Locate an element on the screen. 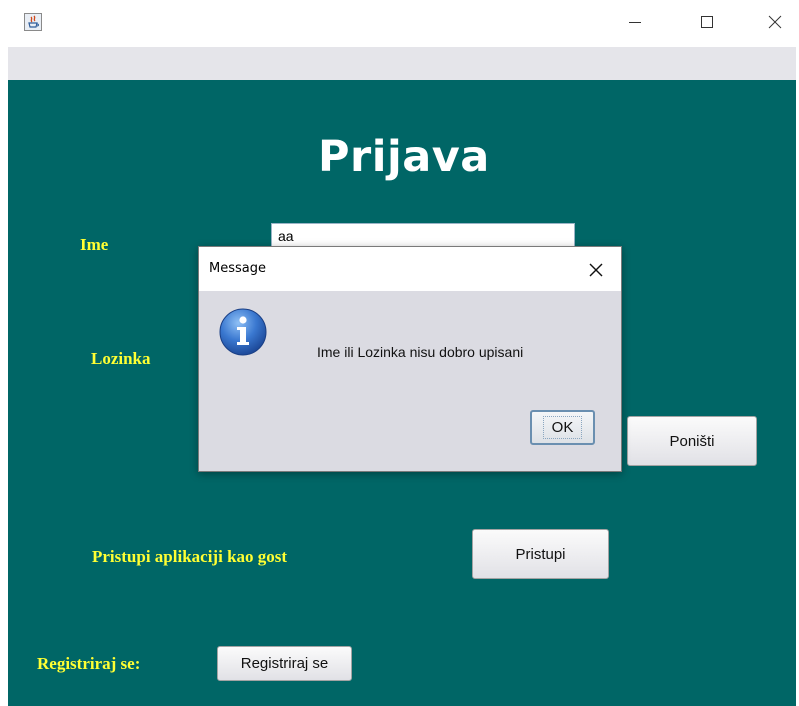 Image resolution: width=799 pixels, height=706 pixels. ok-button-label: OK is located at coordinates (562, 427).